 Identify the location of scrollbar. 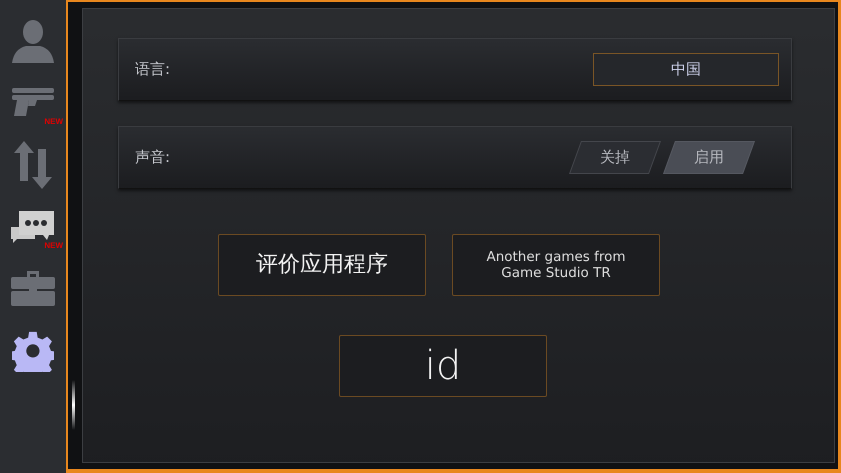
(73, 405).